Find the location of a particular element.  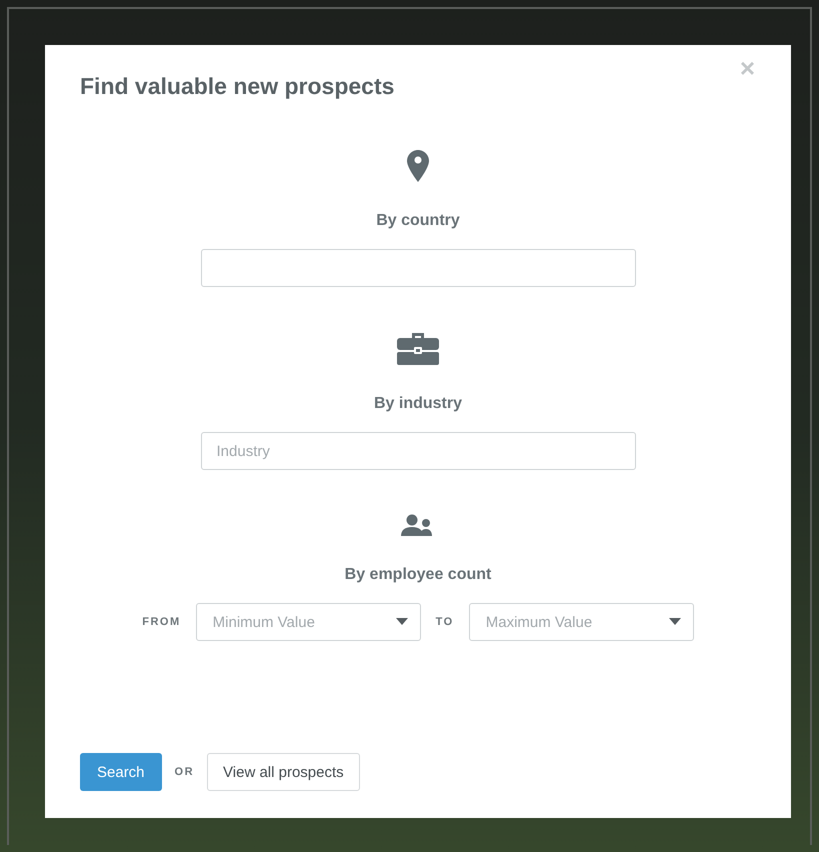

filter-label: By employee count is located at coordinates (418, 575).